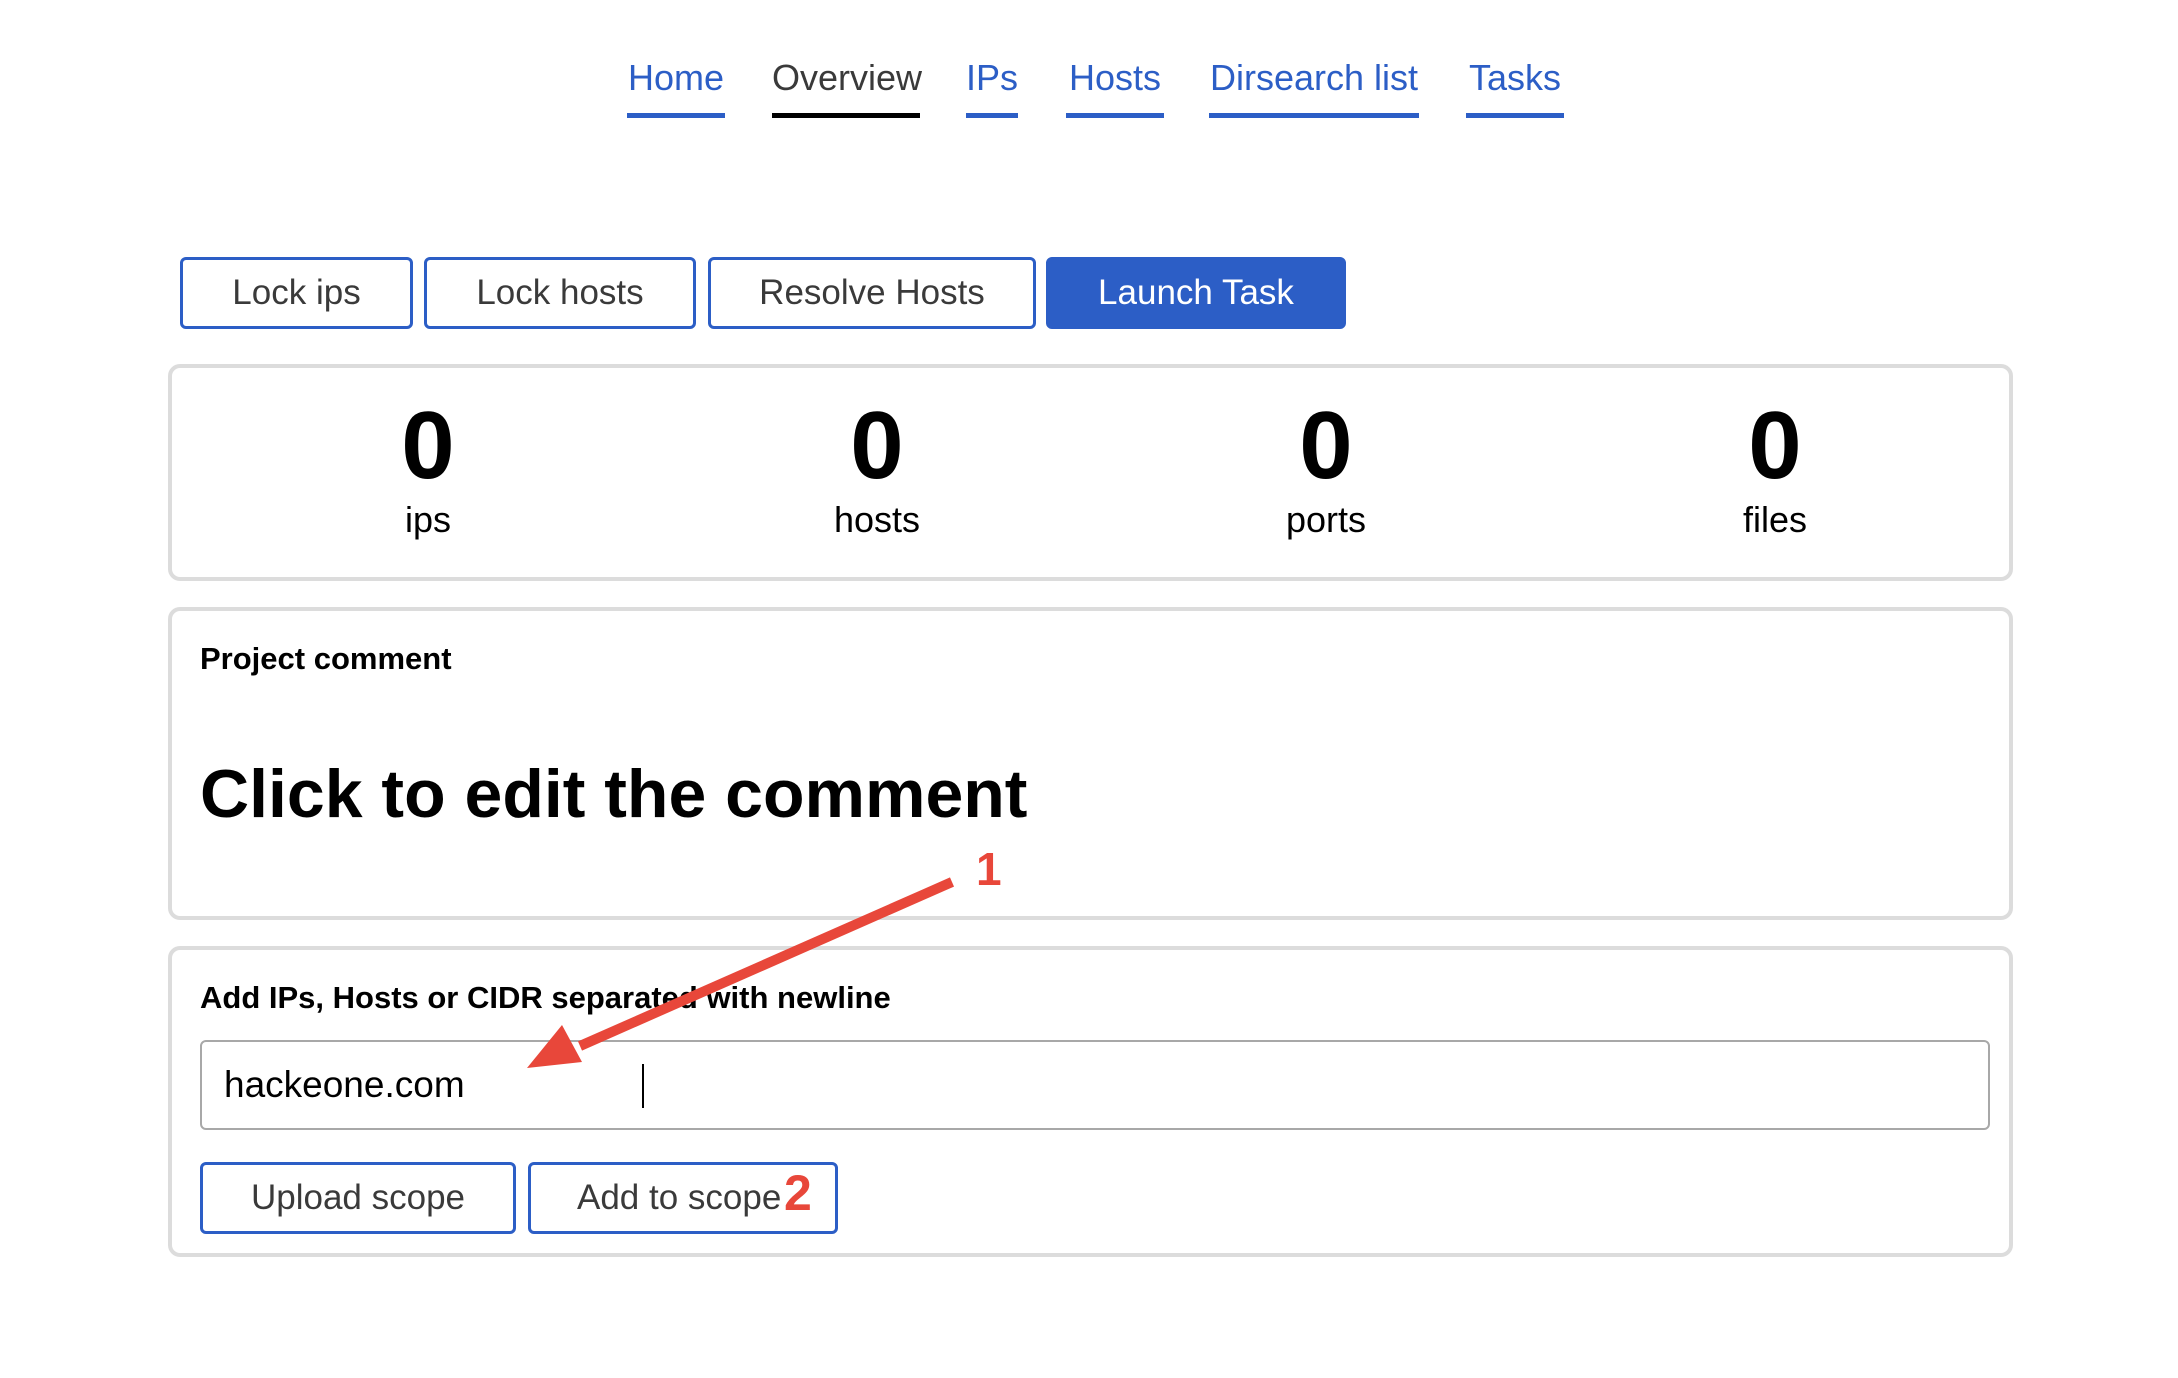 The height and width of the screenshot is (1378, 2178). What do you see at coordinates (877, 445) in the screenshot?
I see `stat-hosts-value: 0` at bounding box center [877, 445].